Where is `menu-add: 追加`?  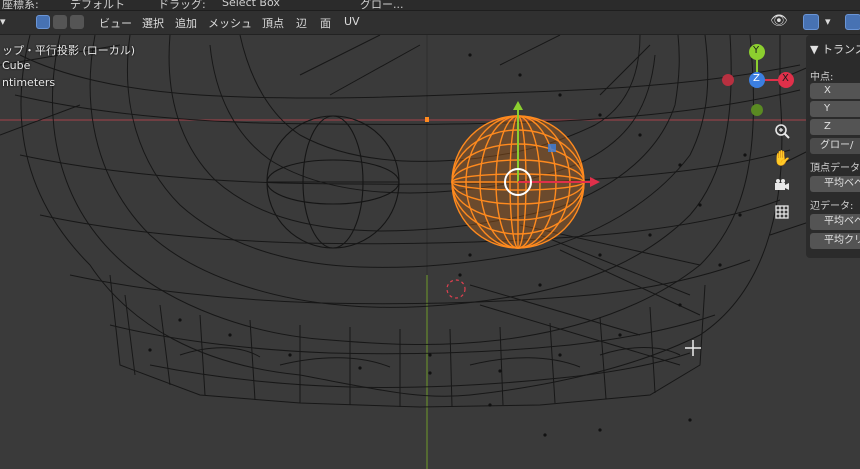
menu-add: 追加 is located at coordinates (186, 23).